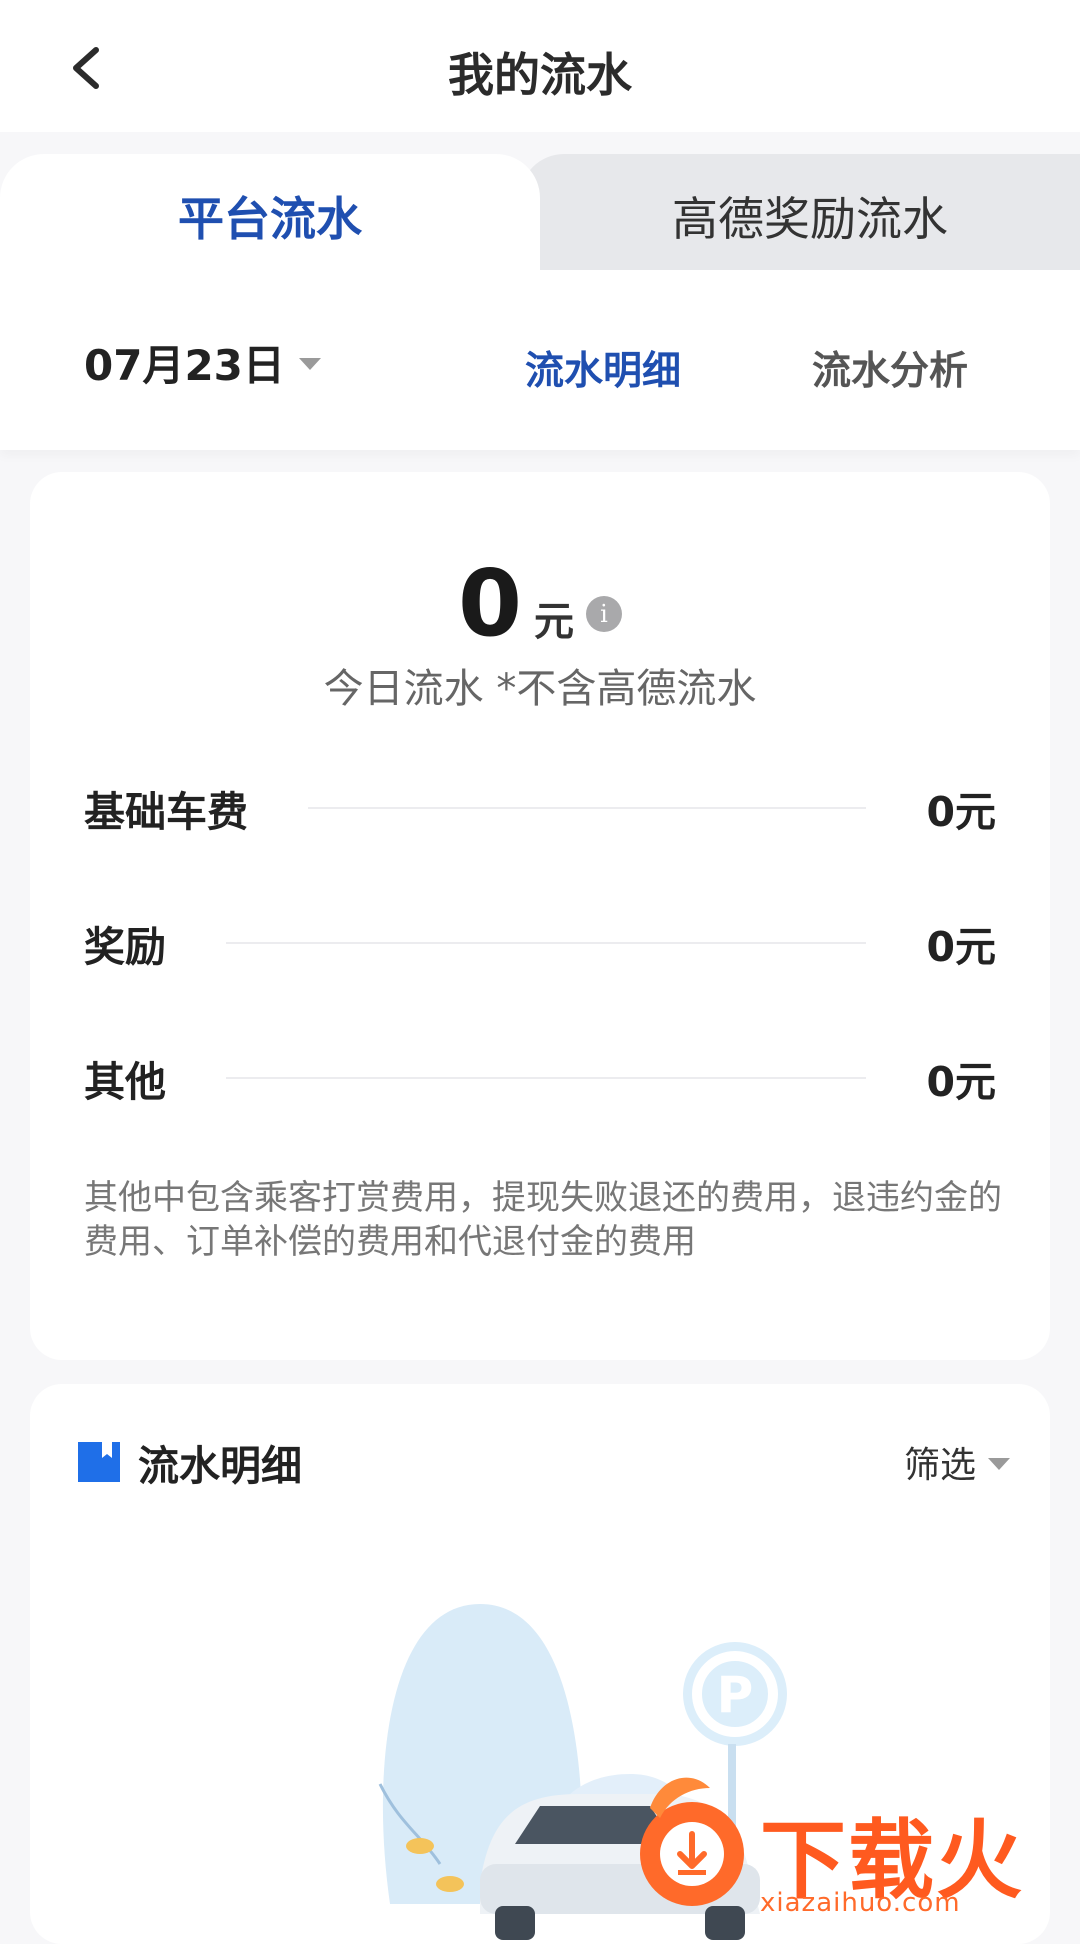 This screenshot has height=1944, width=1080. I want to click on tab-platform-label: 平台流水, so click(270, 219).